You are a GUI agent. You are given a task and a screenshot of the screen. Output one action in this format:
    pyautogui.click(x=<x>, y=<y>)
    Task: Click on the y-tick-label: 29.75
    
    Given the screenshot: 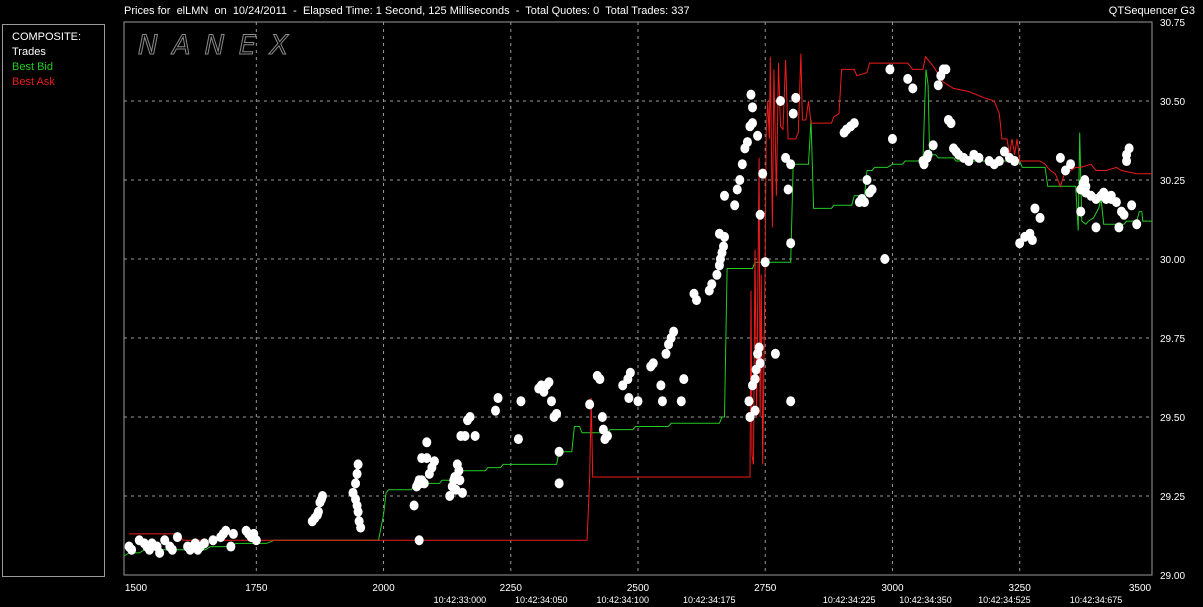 What is the action you would take?
    pyautogui.click(x=1172, y=339)
    